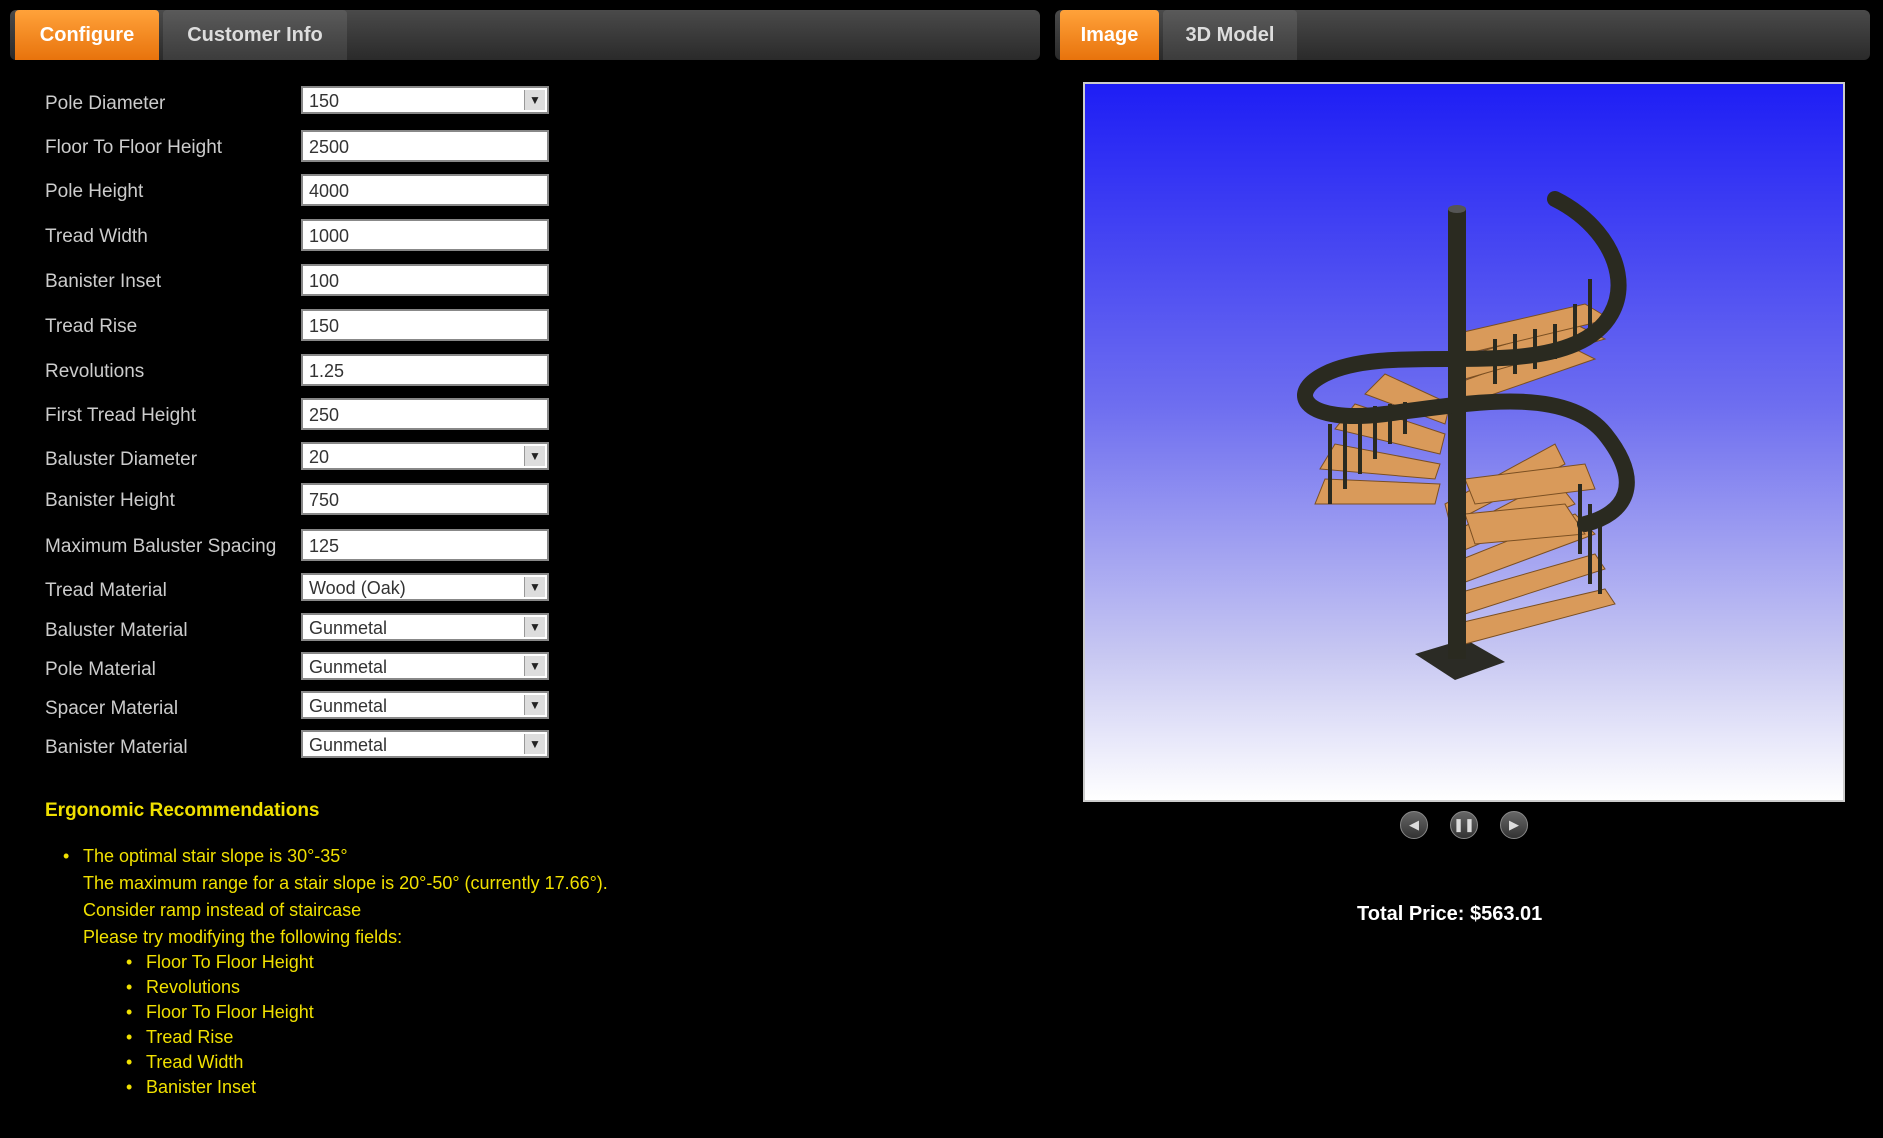 The image size is (1883, 1138). What do you see at coordinates (103, 281) in the screenshot?
I see `form-label: Banister Inset` at bounding box center [103, 281].